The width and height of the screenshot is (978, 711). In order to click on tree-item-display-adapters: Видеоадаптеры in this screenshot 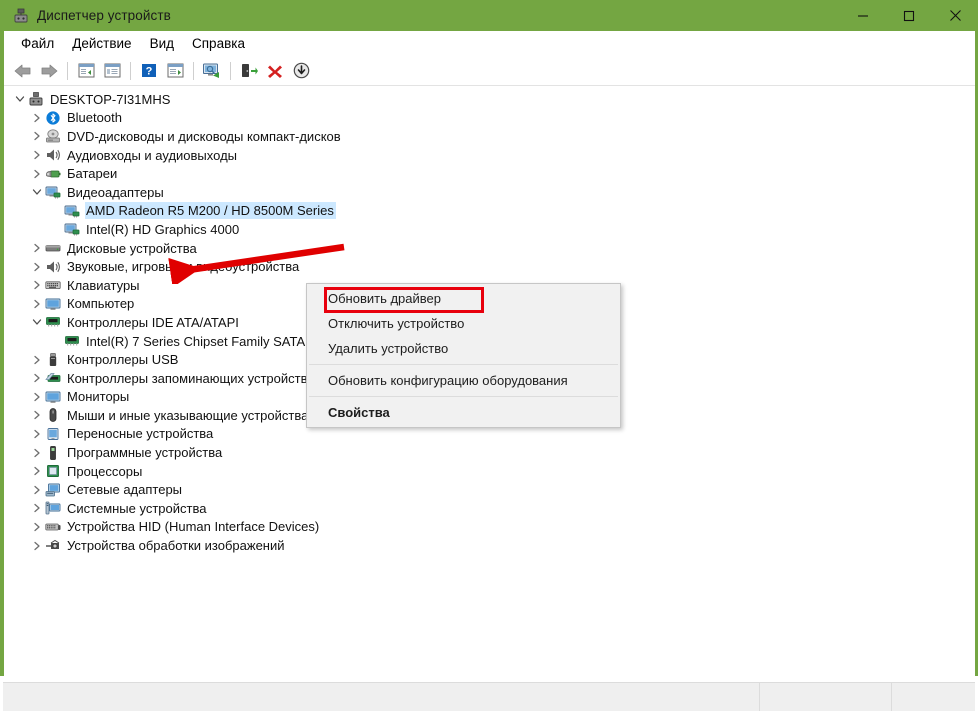, I will do `click(489, 192)`.